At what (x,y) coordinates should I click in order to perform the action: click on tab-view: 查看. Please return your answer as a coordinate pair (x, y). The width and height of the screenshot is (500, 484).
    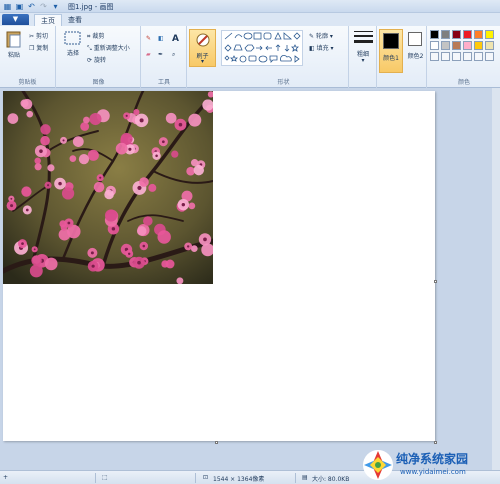
    Looking at the image, I should click on (75, 20).